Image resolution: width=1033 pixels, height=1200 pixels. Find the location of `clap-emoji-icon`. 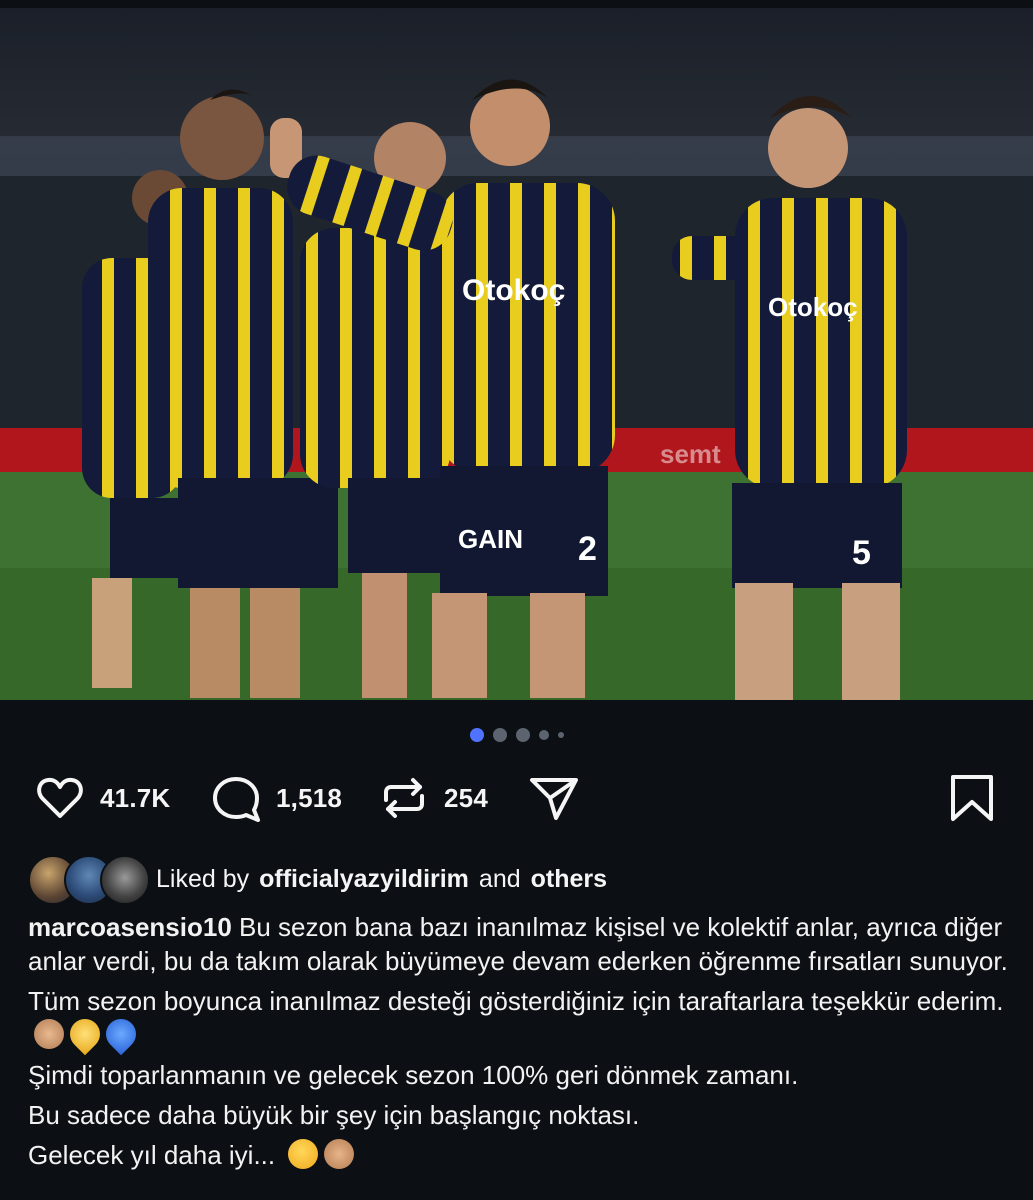

clap-emoji-icon is located at coordinates (49, 1034).